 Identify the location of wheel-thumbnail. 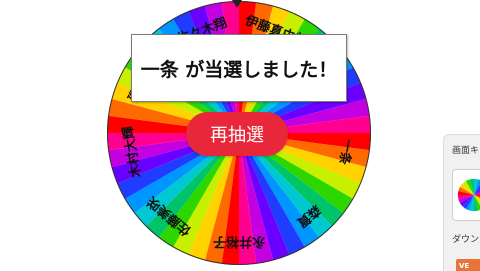
(466, 195).